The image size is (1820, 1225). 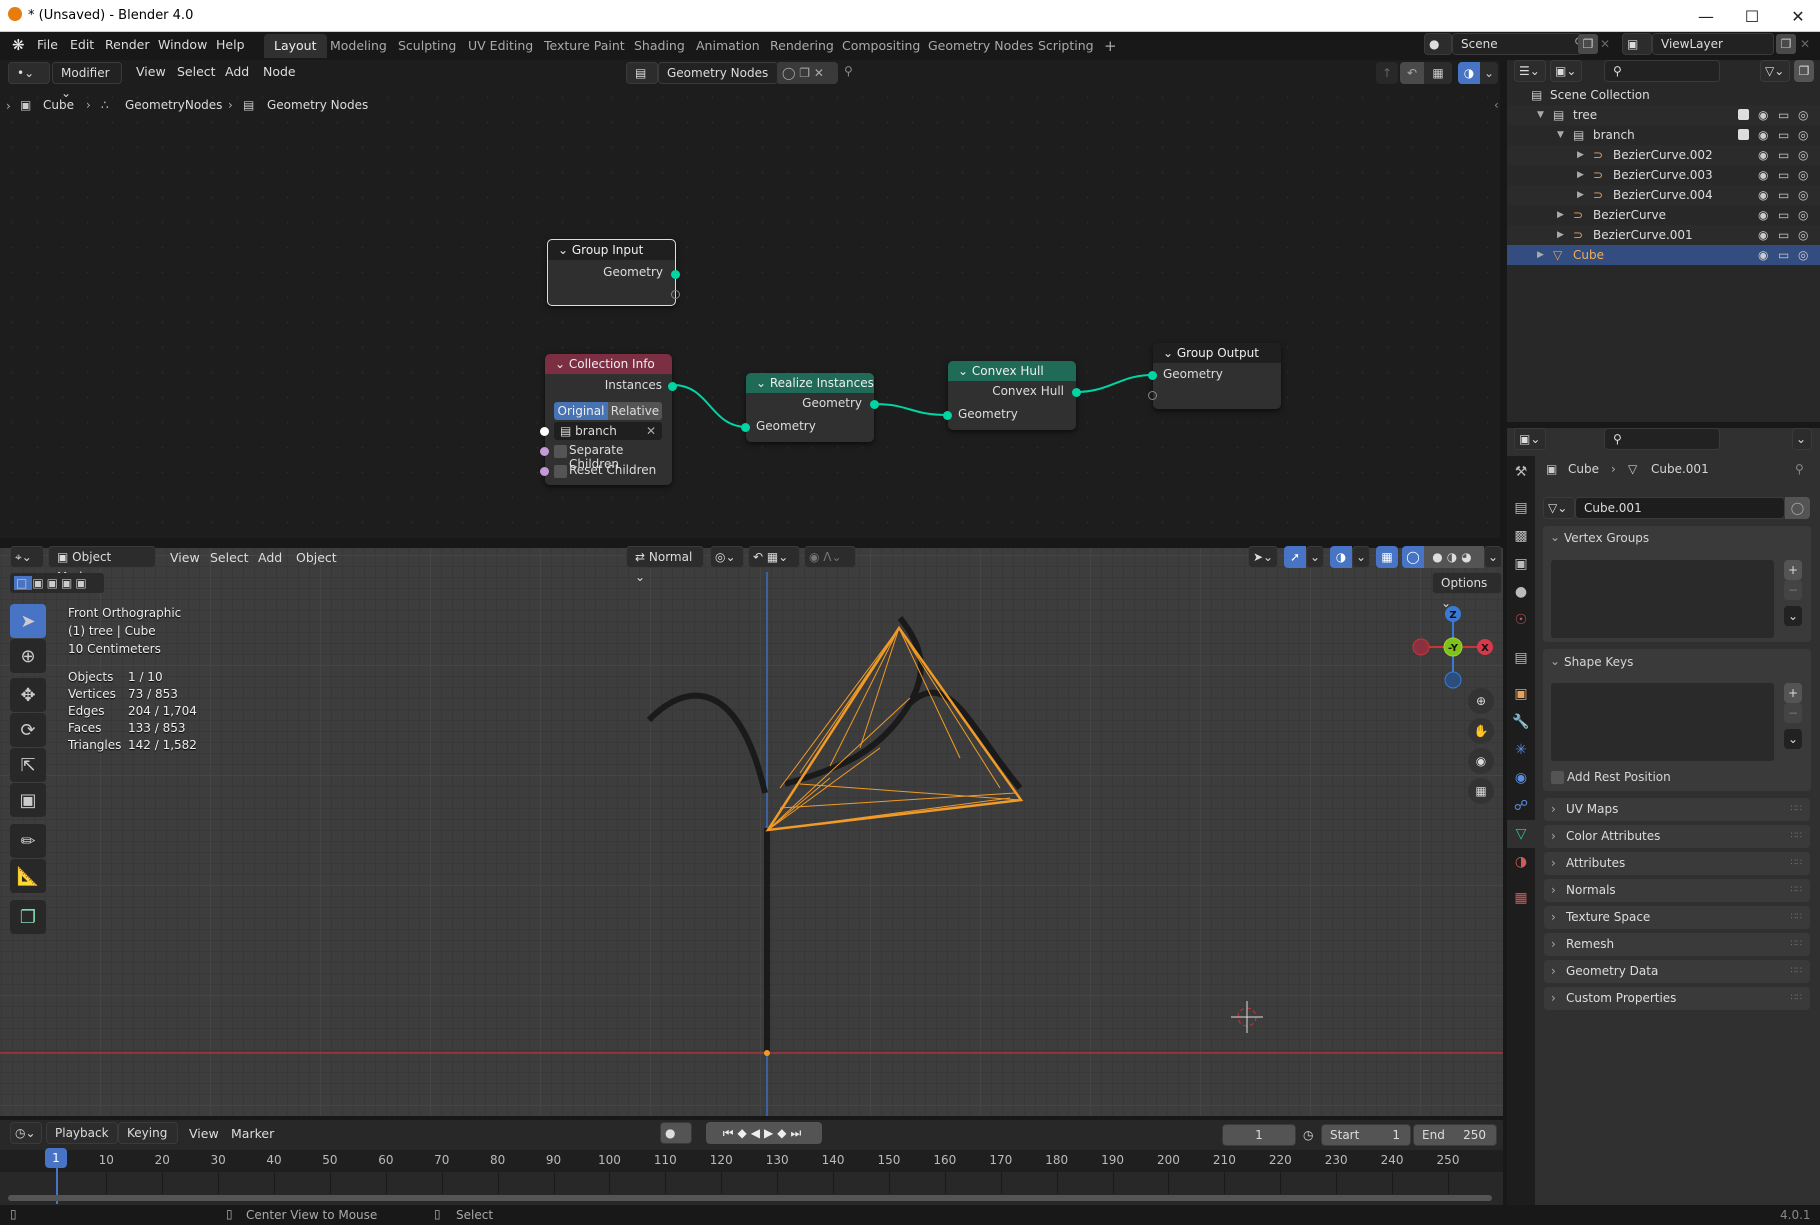 What do you see at coordinates (82, 1141) in the screenshot?
I see `playback-menu: Playback ⌄` at bounding box center [82, 1141].